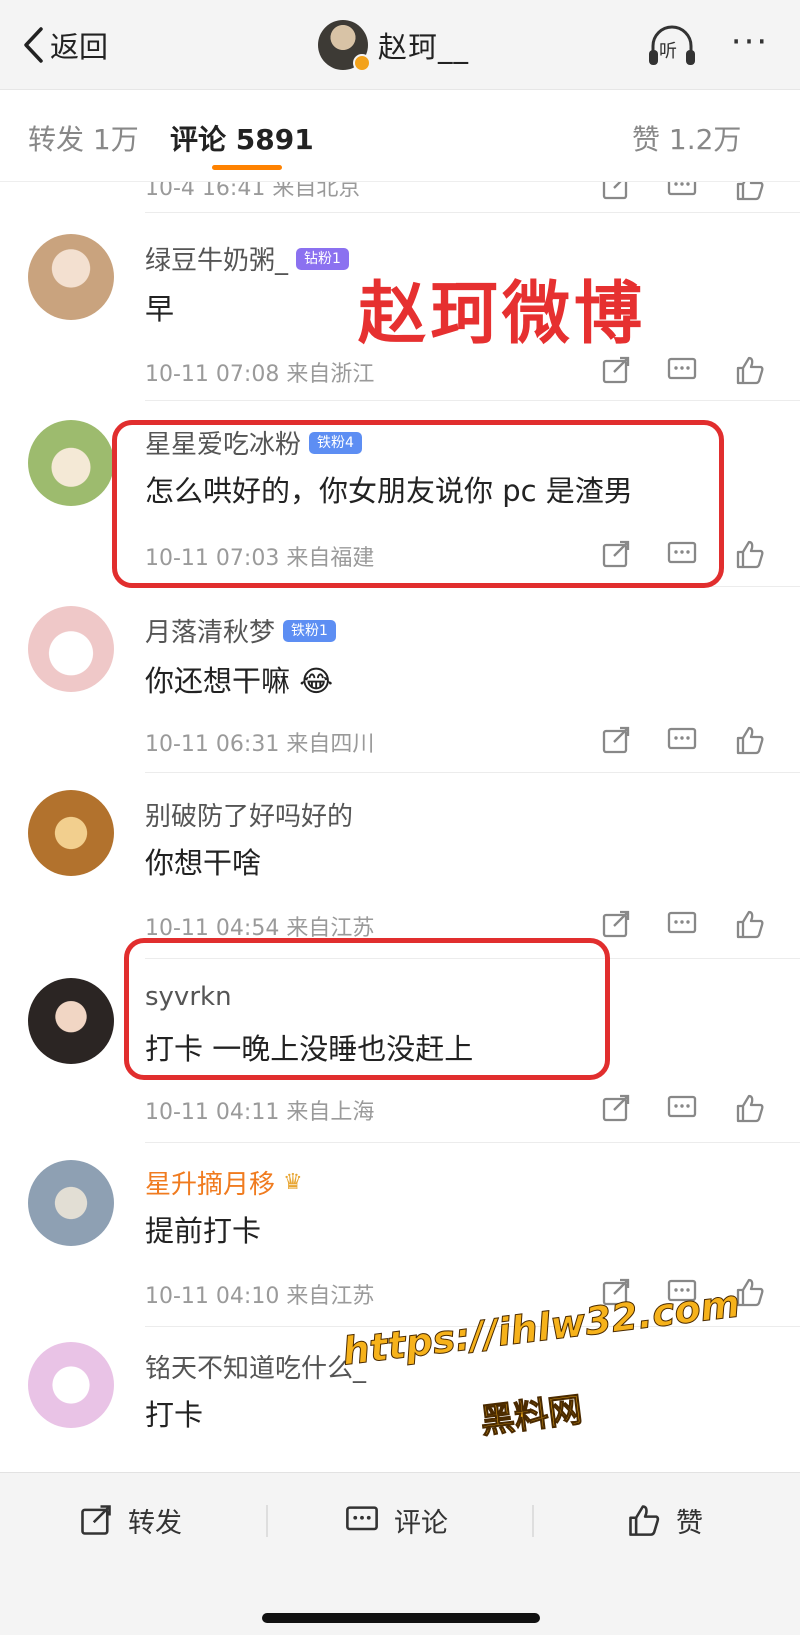  What do you see at coordinates (293, 1182) in the screenshot?
I see `crown-icon: ♛` at bounding box center [293, 1182].